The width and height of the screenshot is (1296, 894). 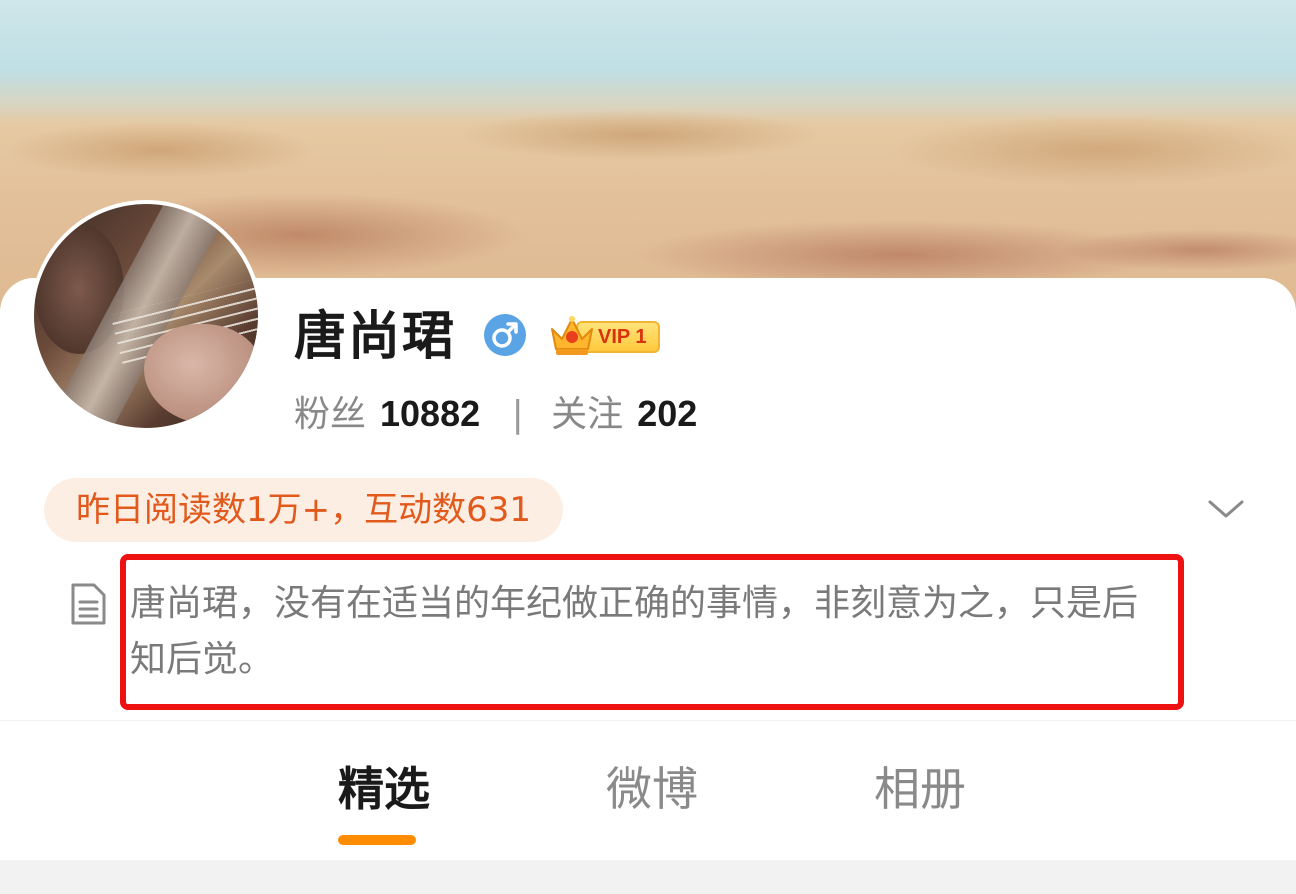 I want to click on vip-badge: VIP 1, so click(x=604, y=335).